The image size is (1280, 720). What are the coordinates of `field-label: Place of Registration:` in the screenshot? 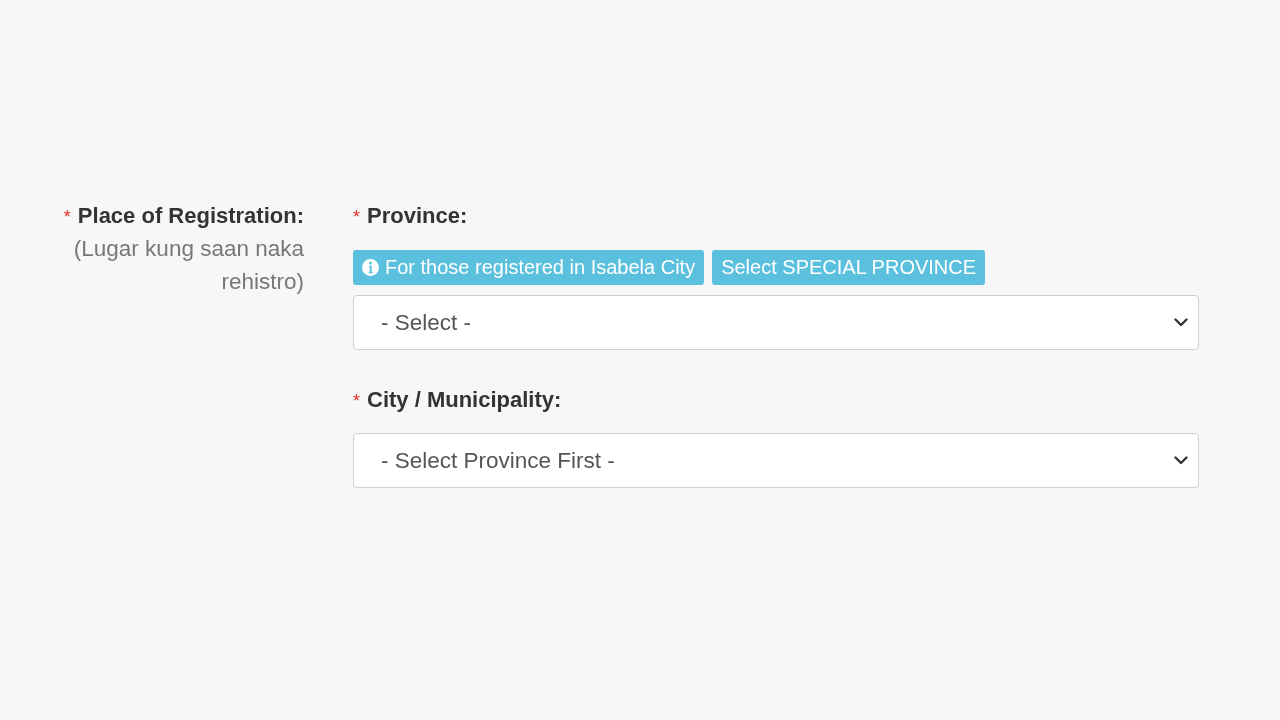 It's located at (190, 216).